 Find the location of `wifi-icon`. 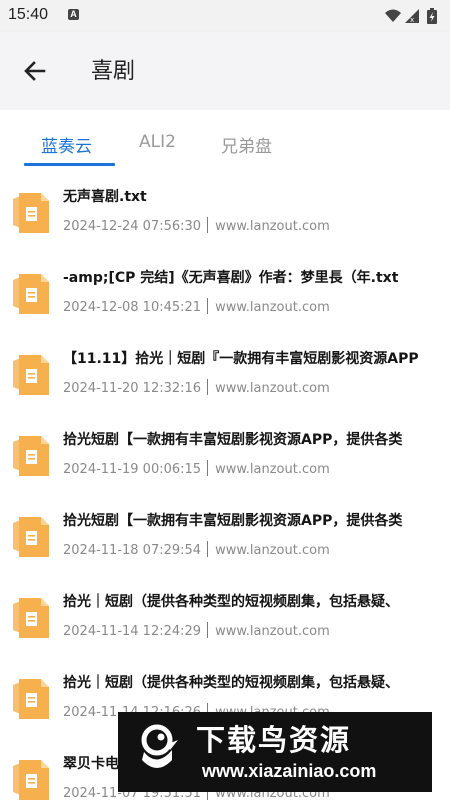

wifi-icon is located at coordinates (393, 15).